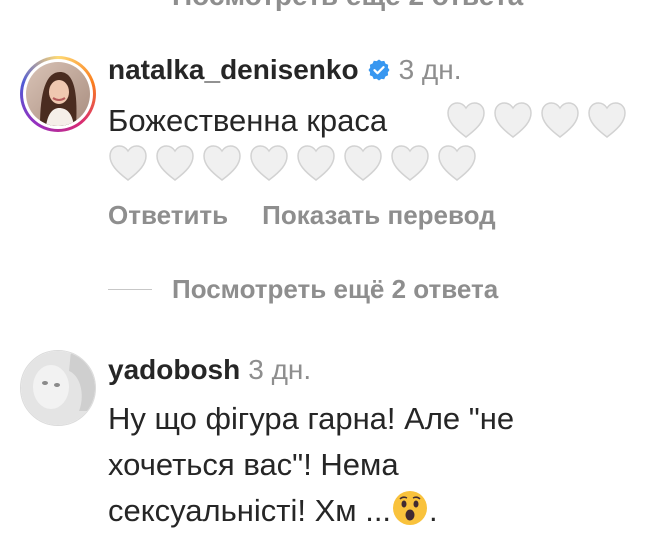 The height and width of the screenshot is (543, 658). I want to click on comment-actions: Ответить Показать перевод, so click(302, 215).